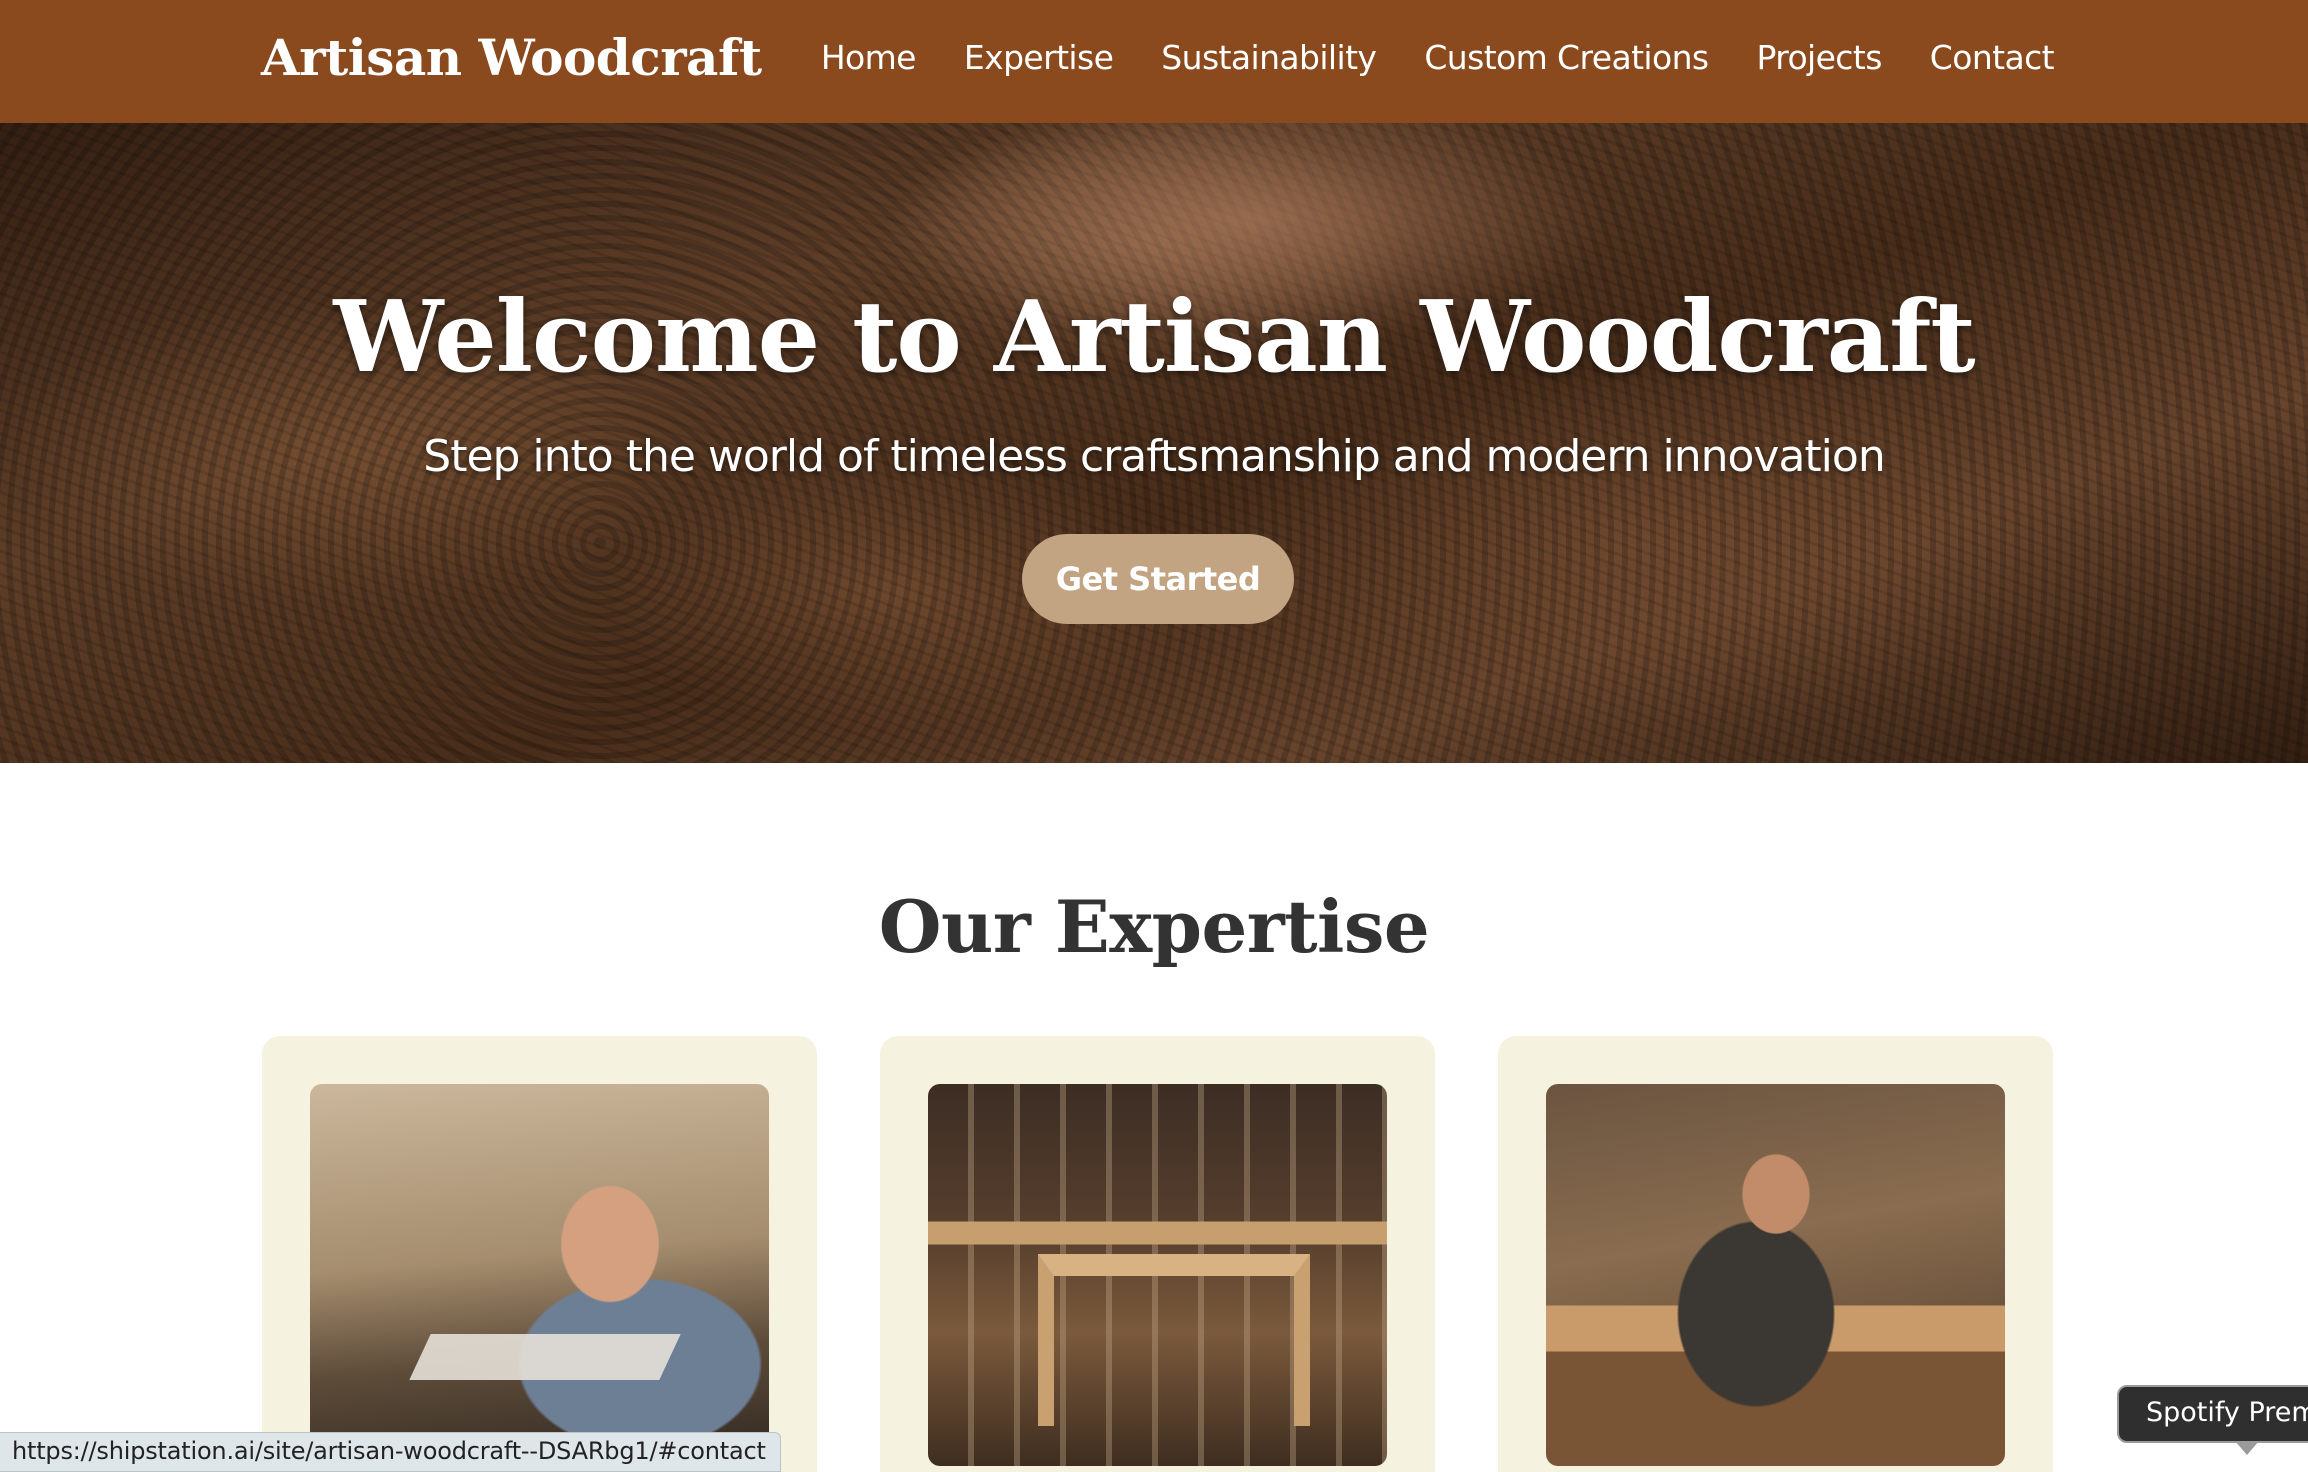  What do you see at coordinates (2247, 1448) in the screenshot?
I see `tooltip-arrow` at bounding box center [2247, 1448].